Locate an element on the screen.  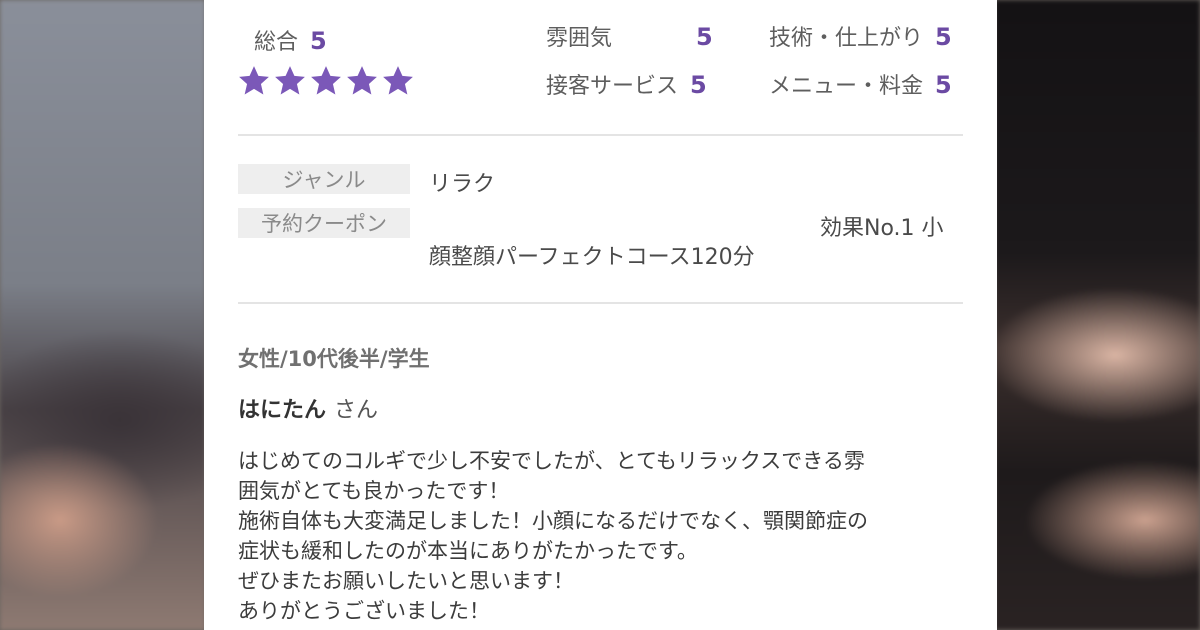
genre-tag: ジャンル is located at coordinates (324, 179).